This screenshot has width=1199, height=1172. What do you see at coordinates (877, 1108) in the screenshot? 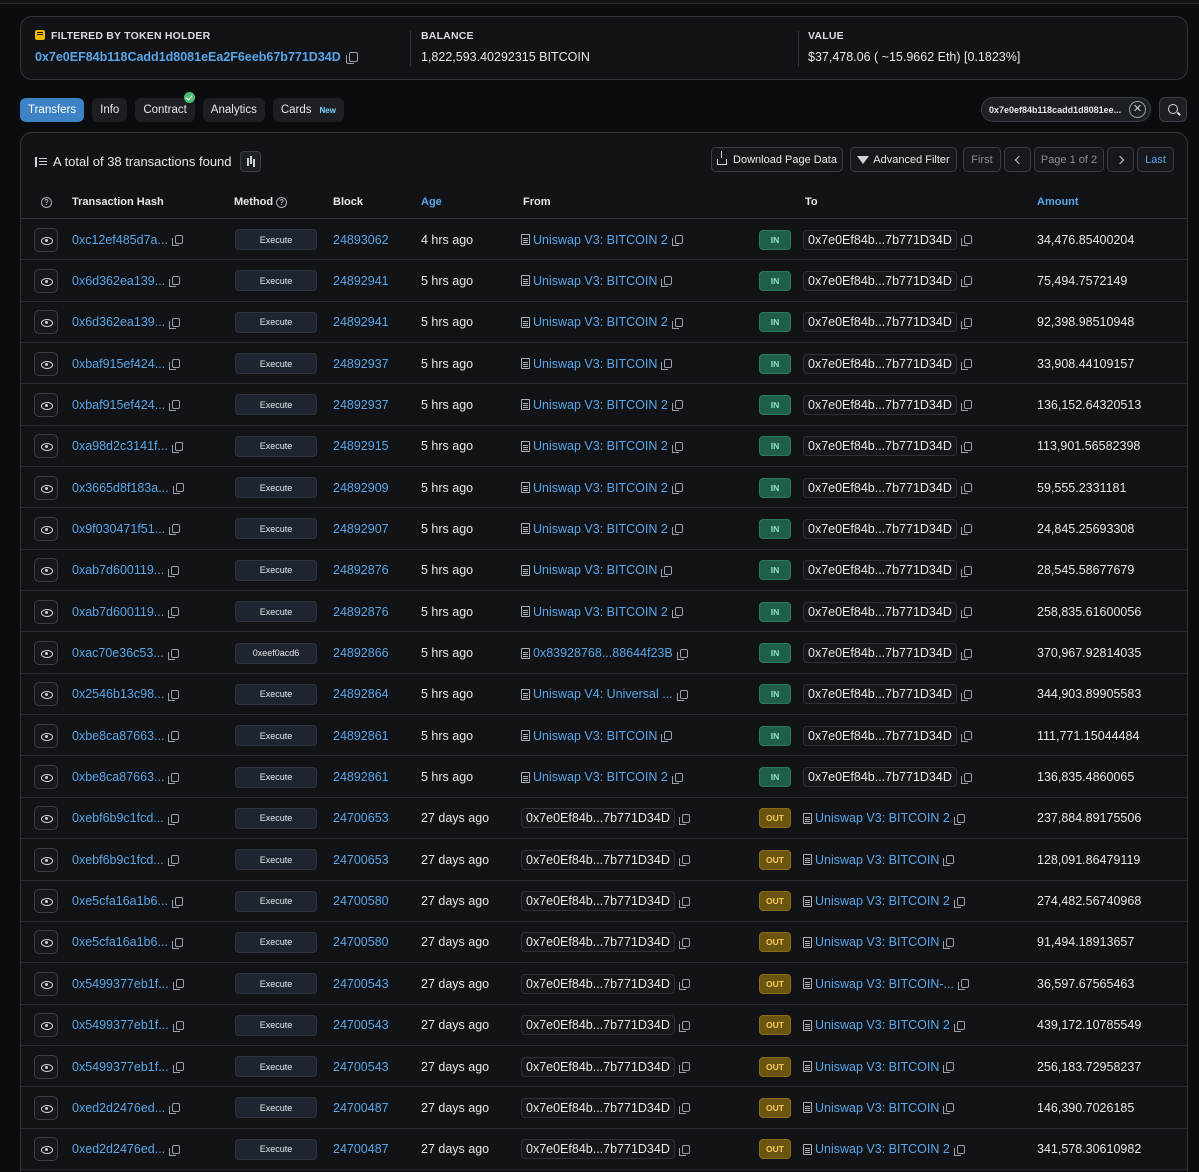
I see `to-address: Uniswap V3: BITCOIN` at bounding box center [877, 1108].